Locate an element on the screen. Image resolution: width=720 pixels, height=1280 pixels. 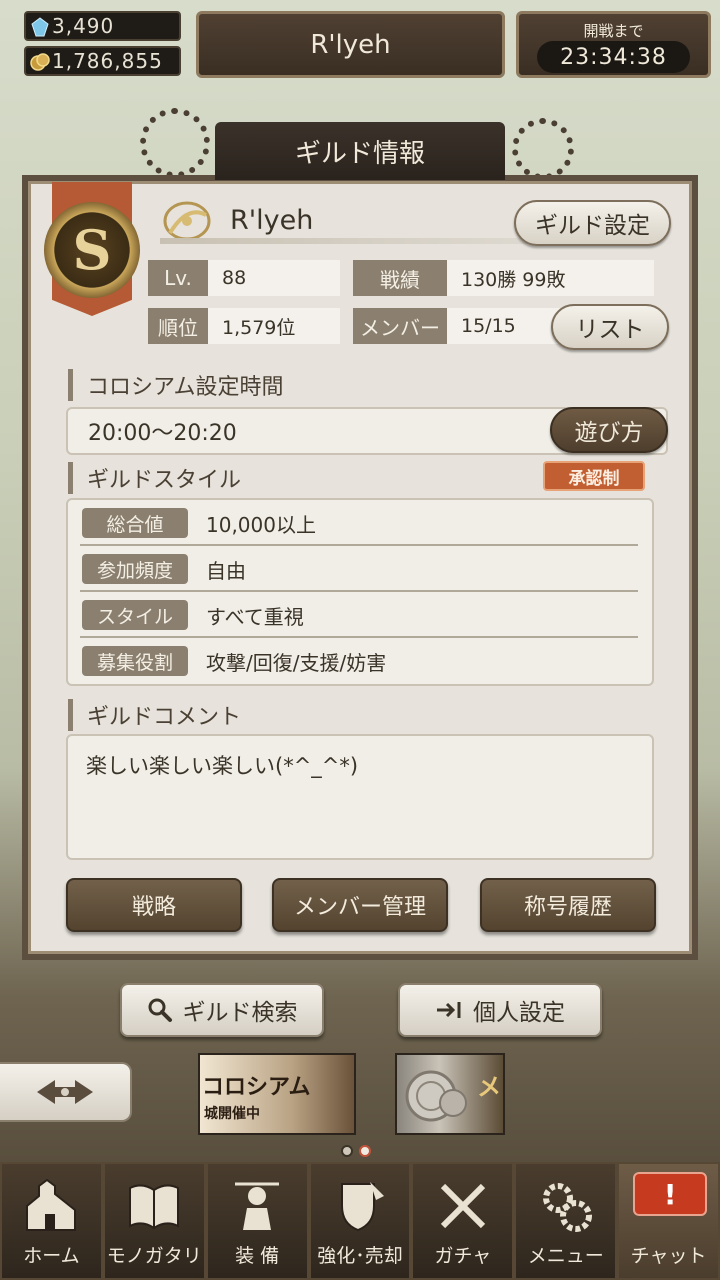
gem-counter: 3,490 is located at coordinates (102, 26).